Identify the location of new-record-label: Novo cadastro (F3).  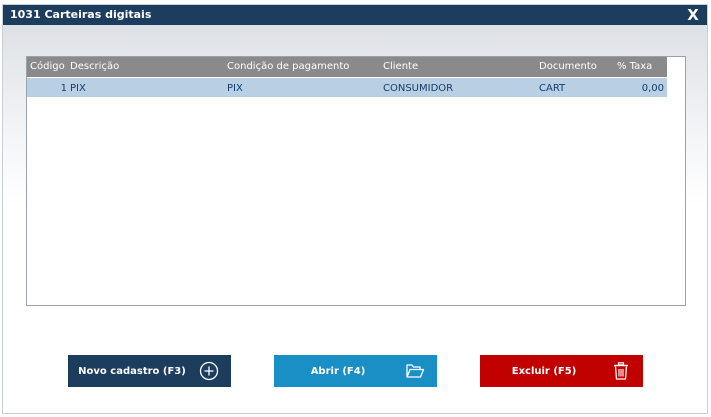
(132, 371).